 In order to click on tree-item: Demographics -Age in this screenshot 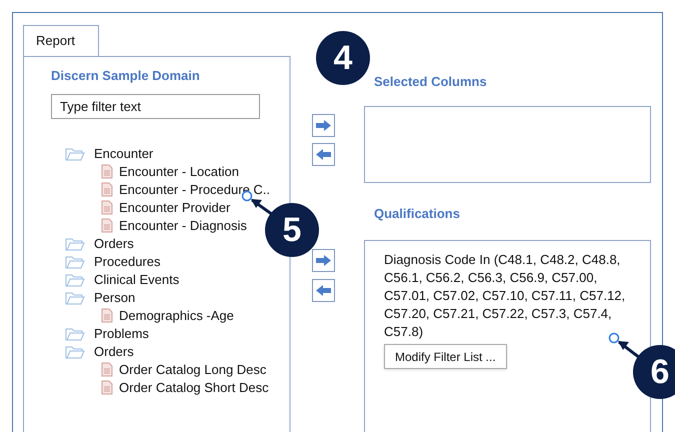, I will do `click(176, 316)`.